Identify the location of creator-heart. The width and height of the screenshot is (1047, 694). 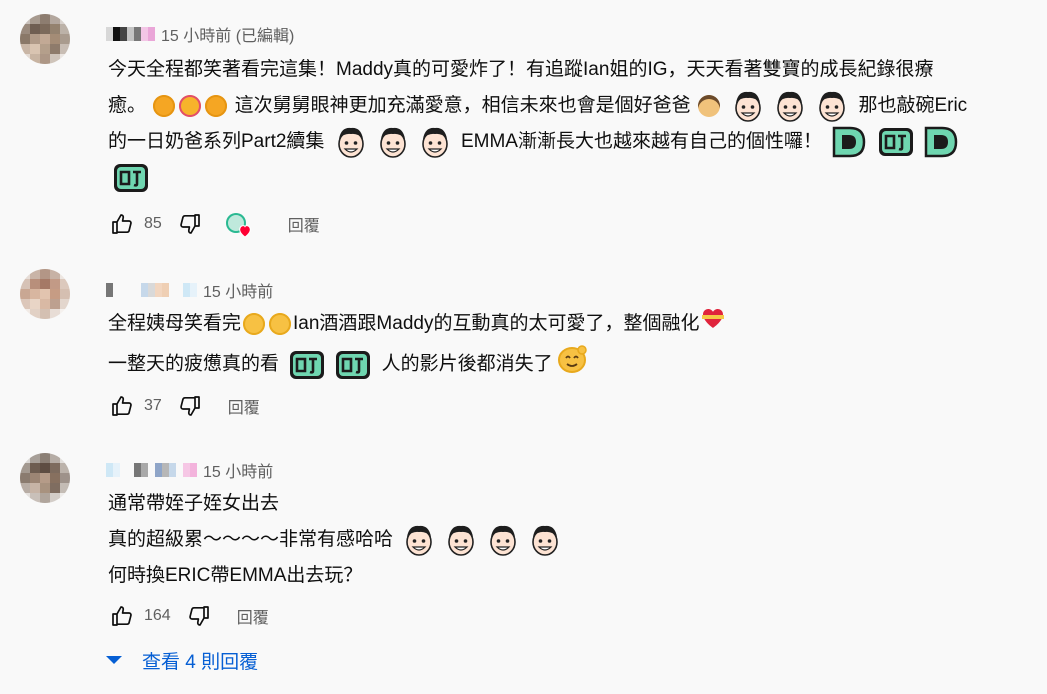
(239, 224).